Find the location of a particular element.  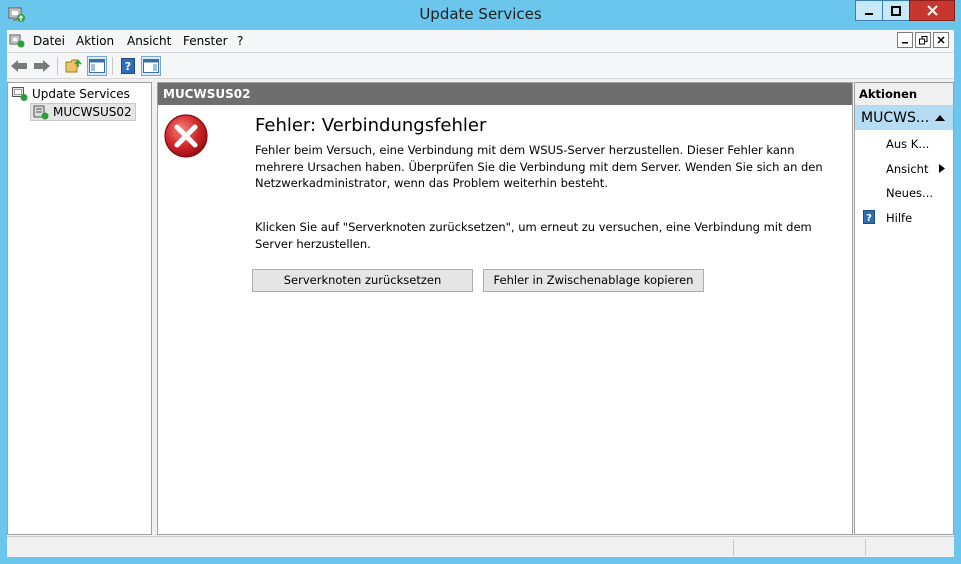

tree-child-label: MUCWSUS02 is located at coordinates (92, 112).